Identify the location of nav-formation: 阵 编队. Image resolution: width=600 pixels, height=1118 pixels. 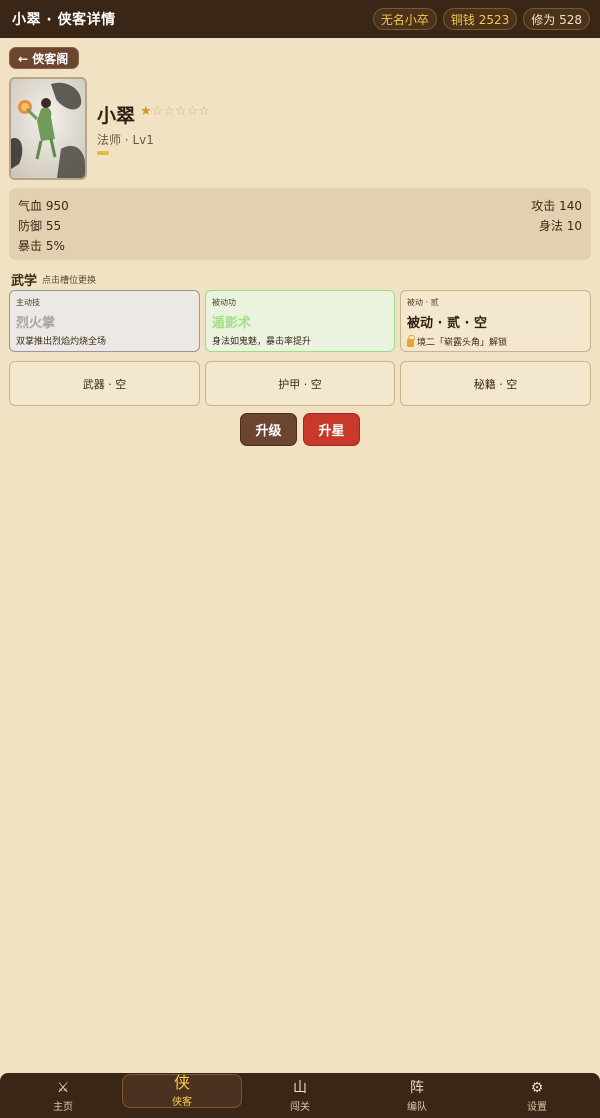
(417, 1095).